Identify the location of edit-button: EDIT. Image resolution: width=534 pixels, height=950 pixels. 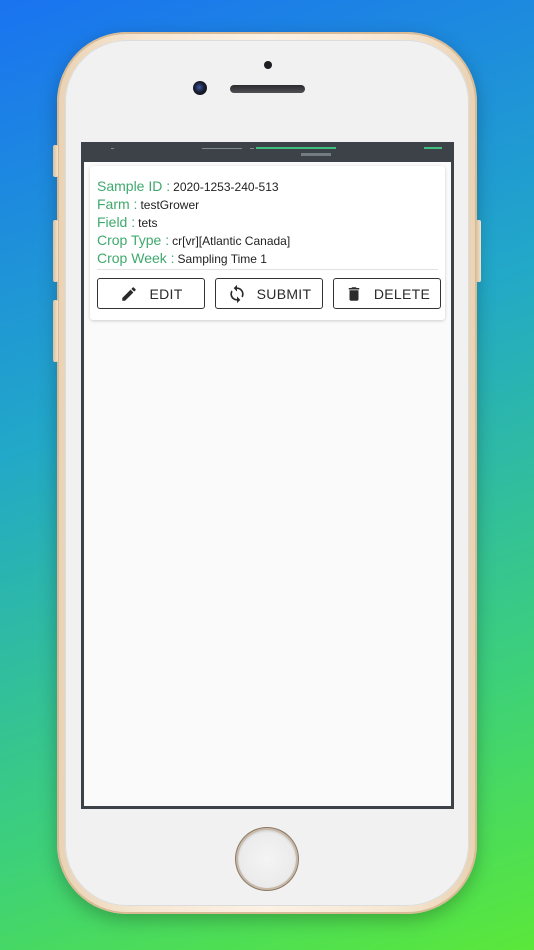
(151, 293).